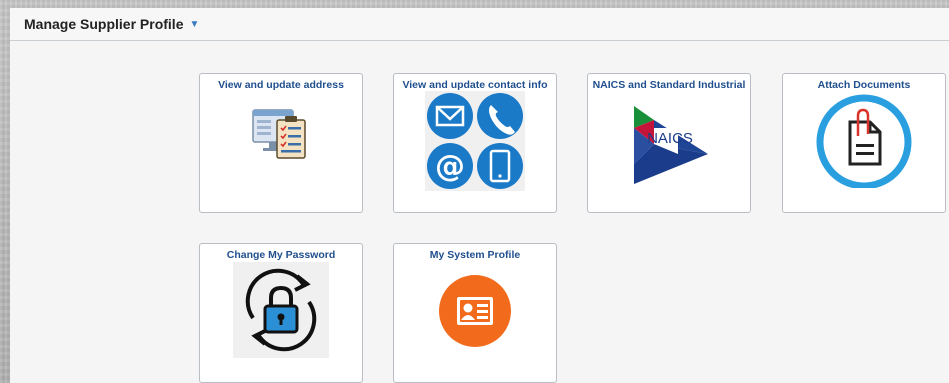  What do you see at coordinates (450, 116) in the screenshot?
I see `envelope-icon` at bounding box center [450, 116].